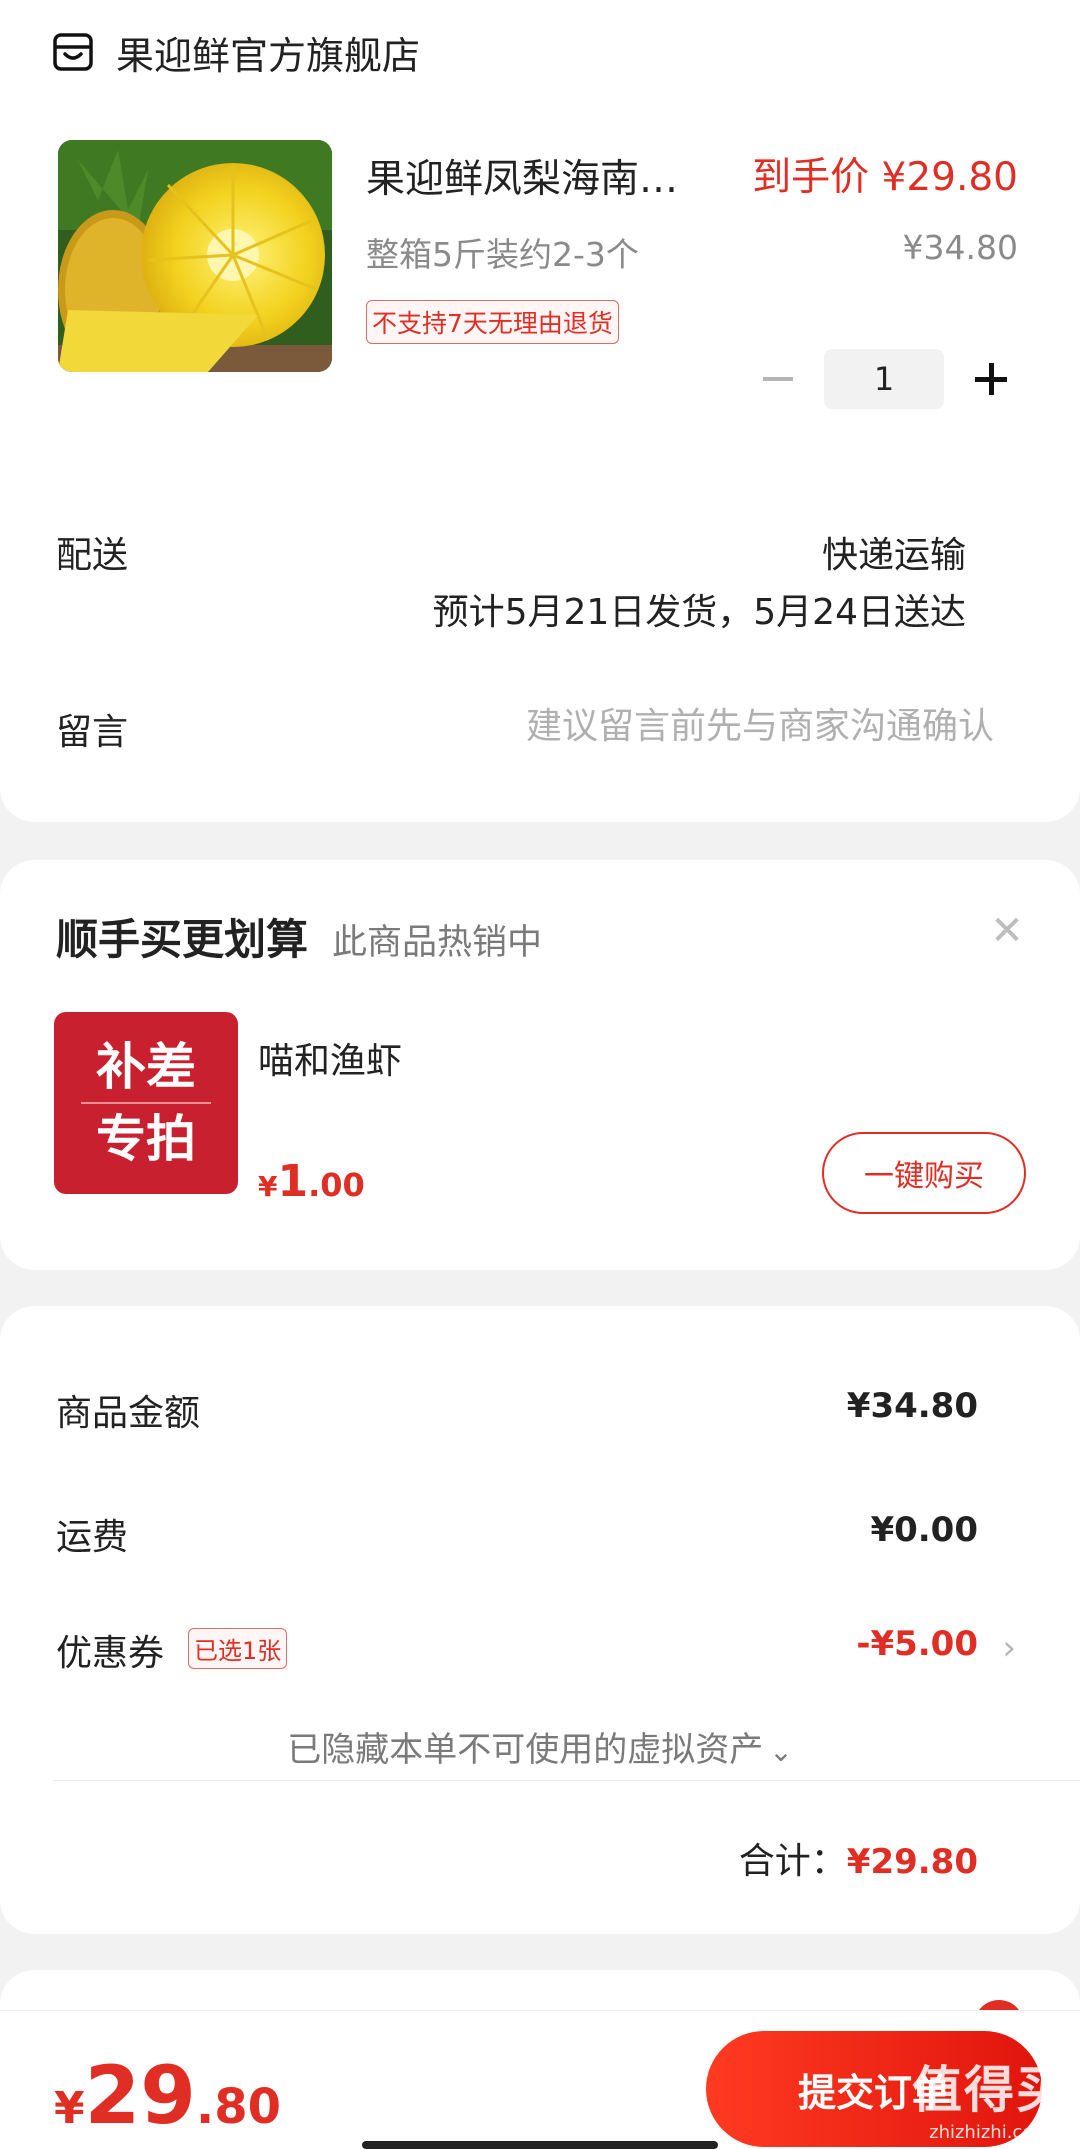 The width and height of the screenshot is (1080, 2149). Describe the element at coordinates (437, 943) in the screenshot. I see `upsell-subtitle: 此商品热销中` at that location.